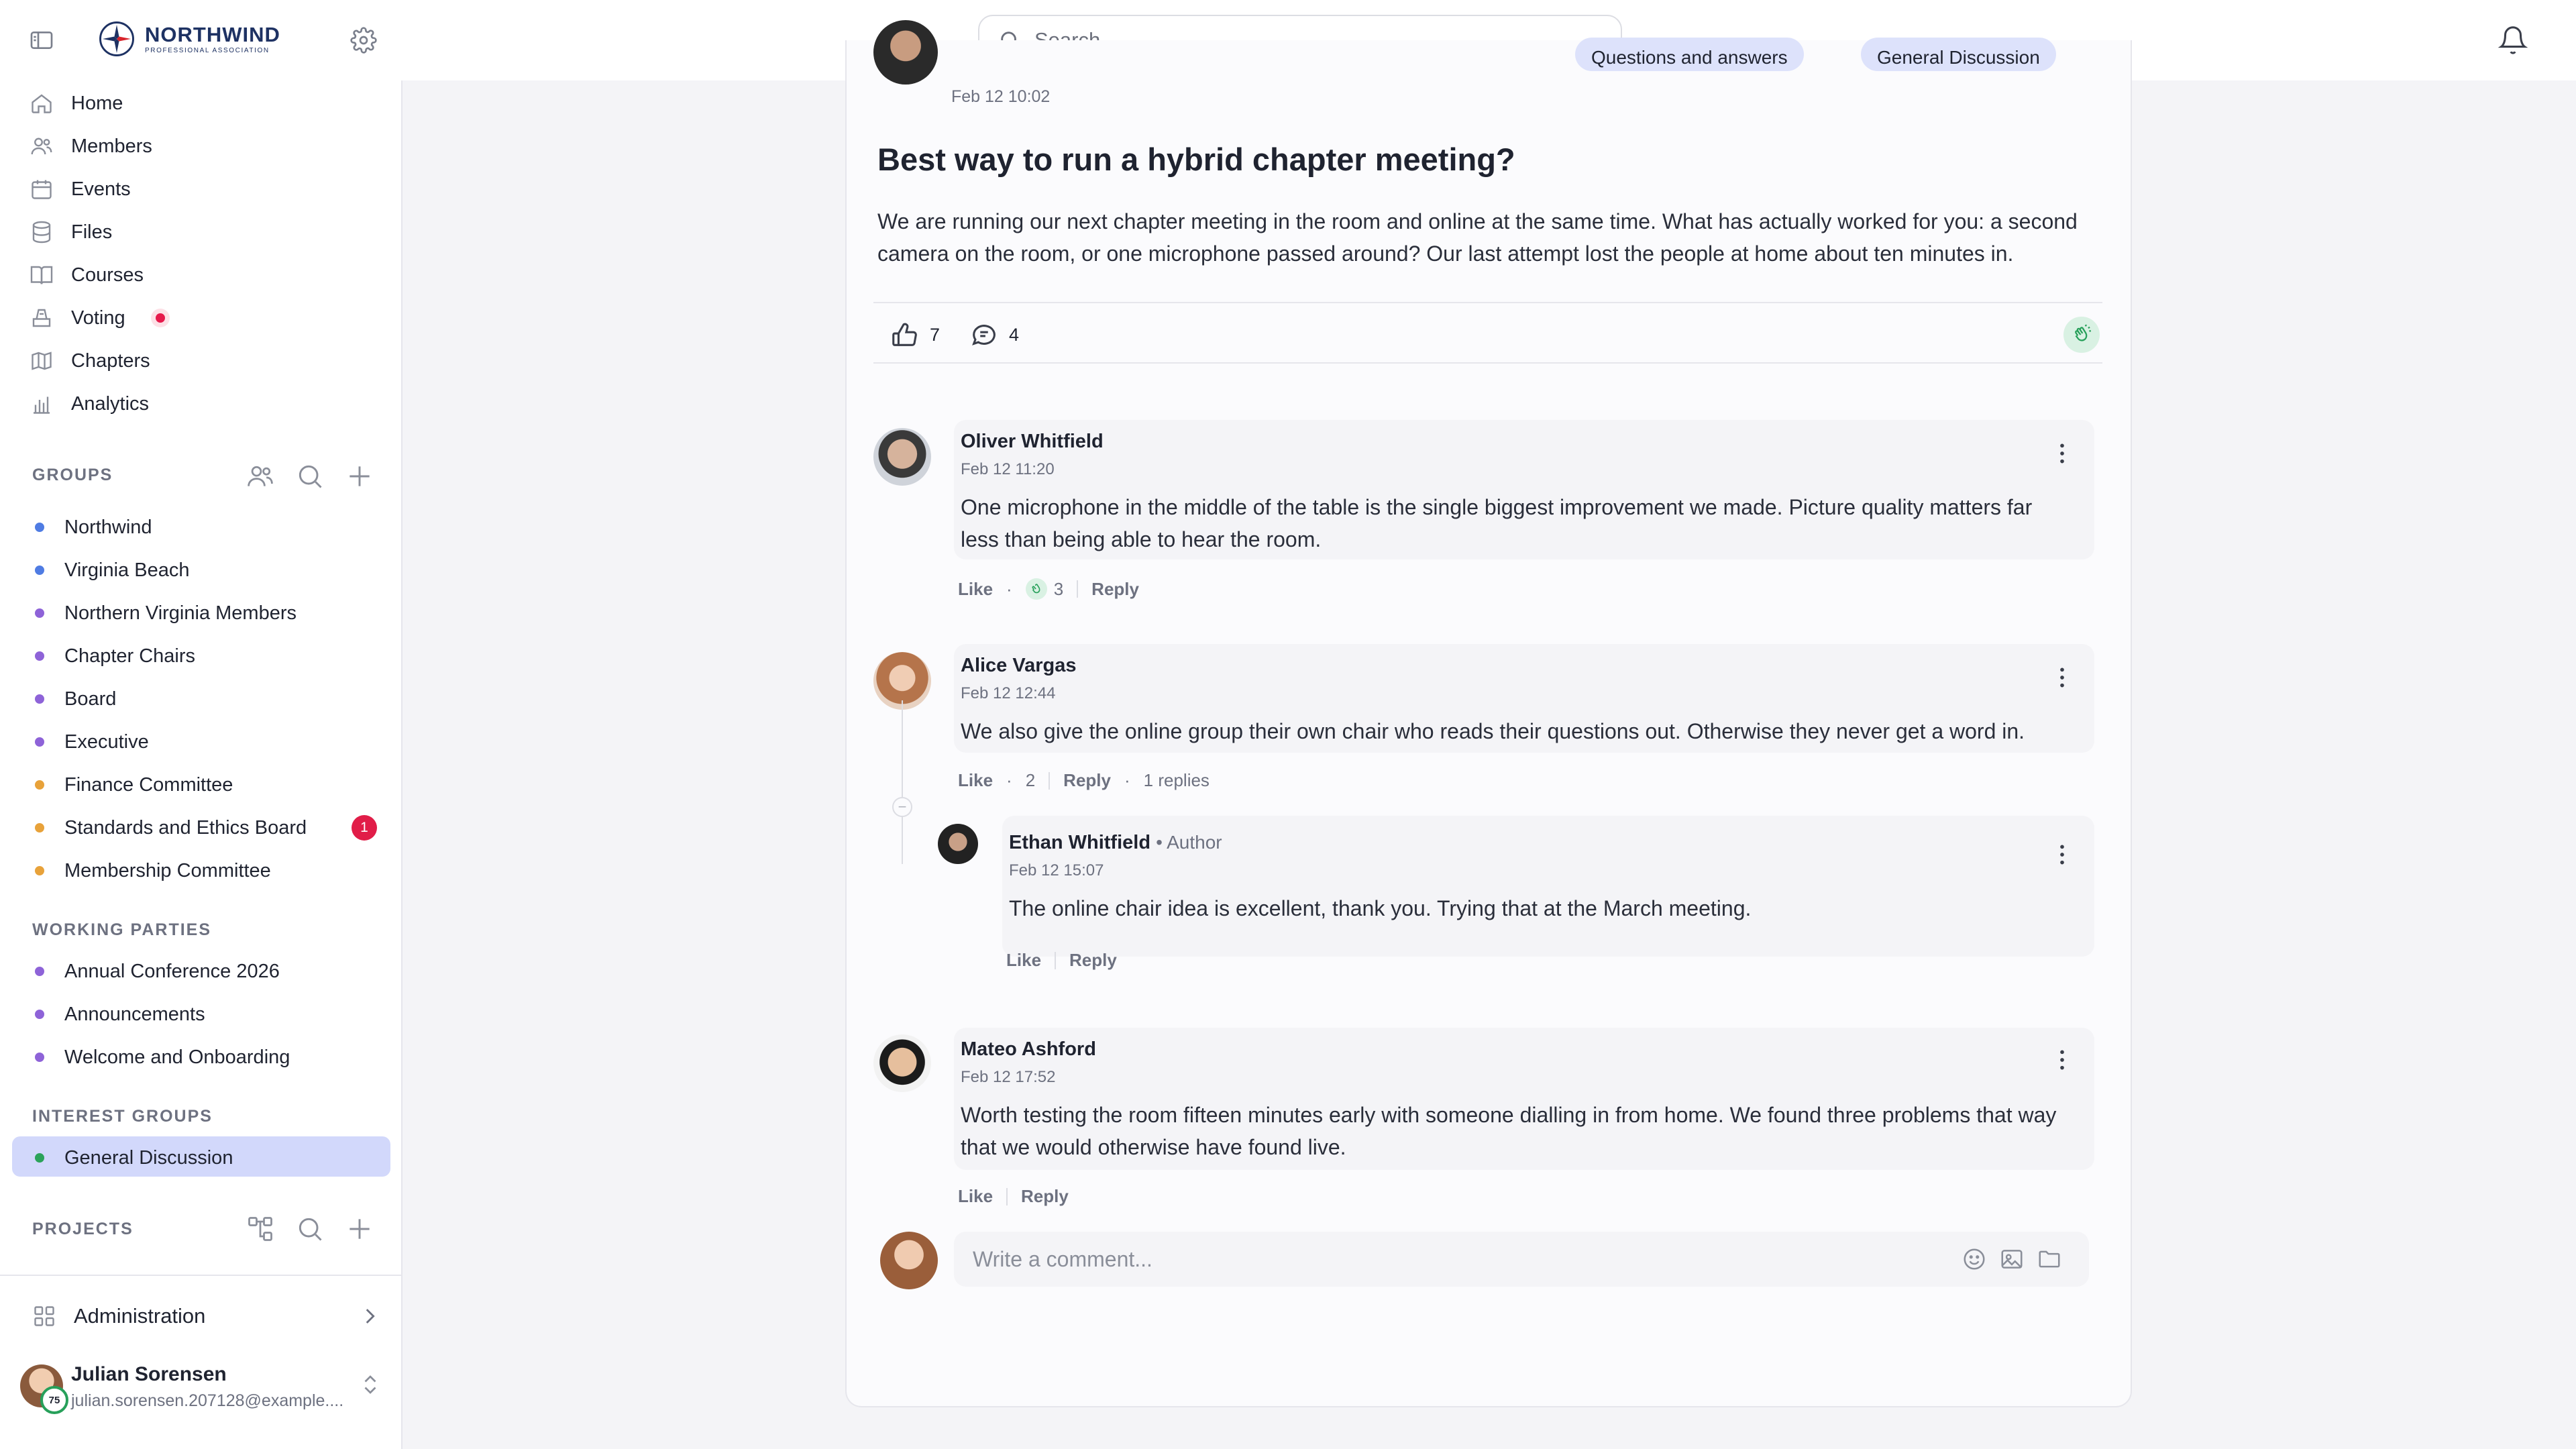  Describe the element at coordinates (41, 318) in the screenshot. I see `ballot-icon` at that location.